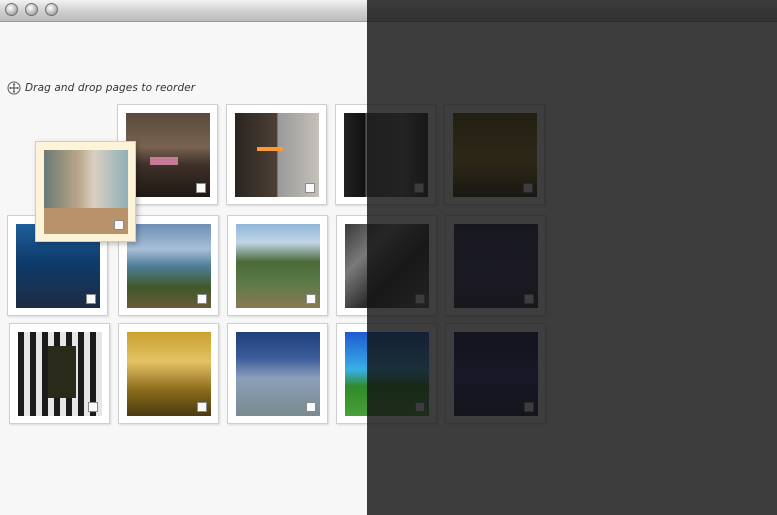 The height and width of the screenshot is (515, 777). Describe the element at coordinates (14, 88) in the screenshot. I see `move-icon` at that location.